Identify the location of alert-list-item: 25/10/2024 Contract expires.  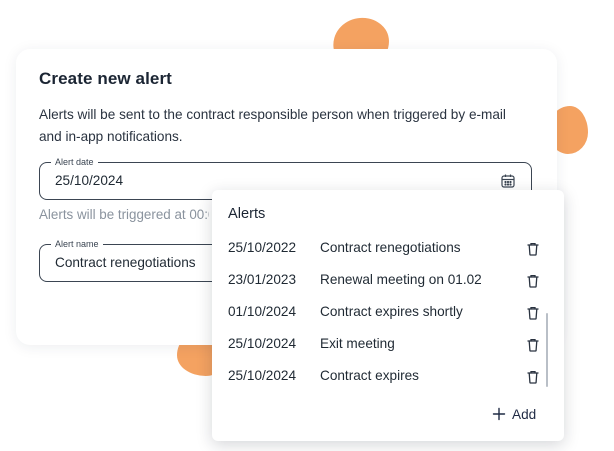
(388, 377).